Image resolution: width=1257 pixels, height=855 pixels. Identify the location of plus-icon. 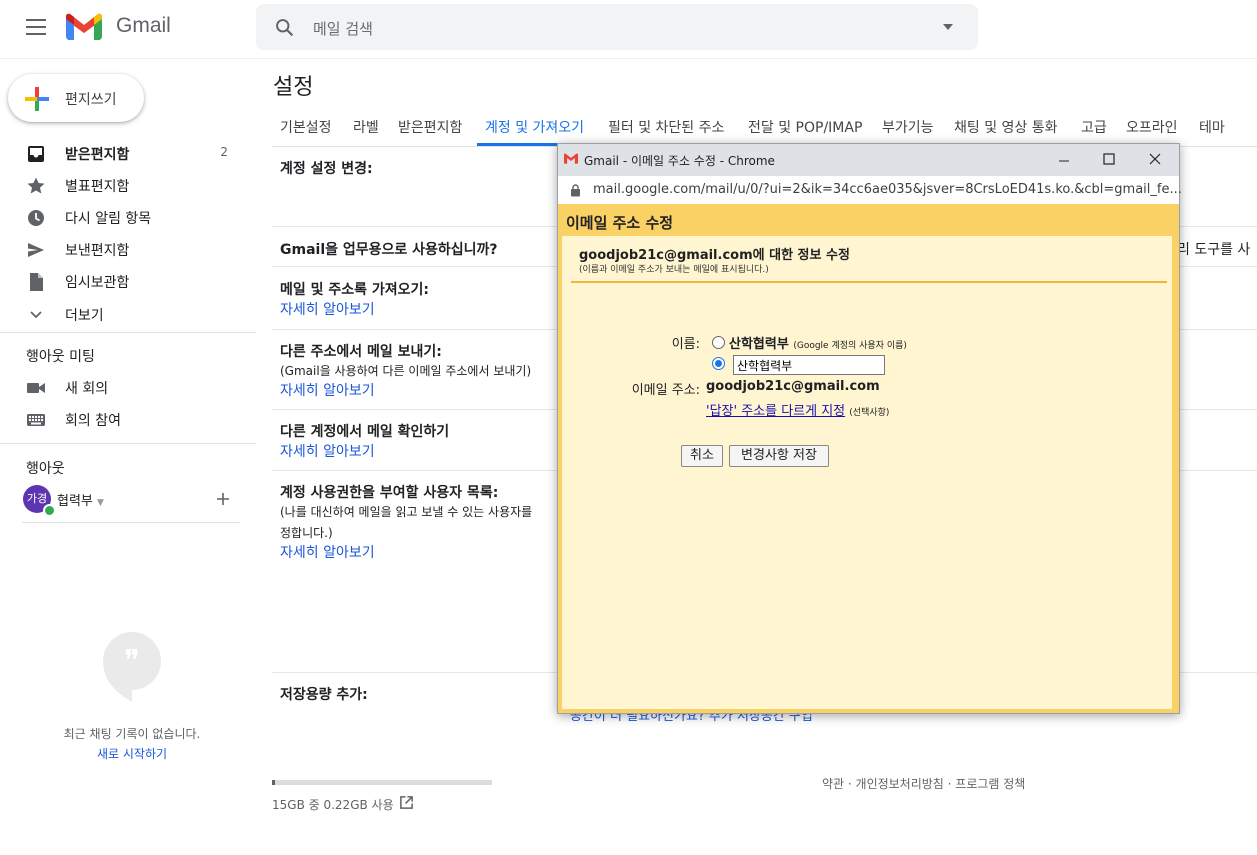
(37, 99).